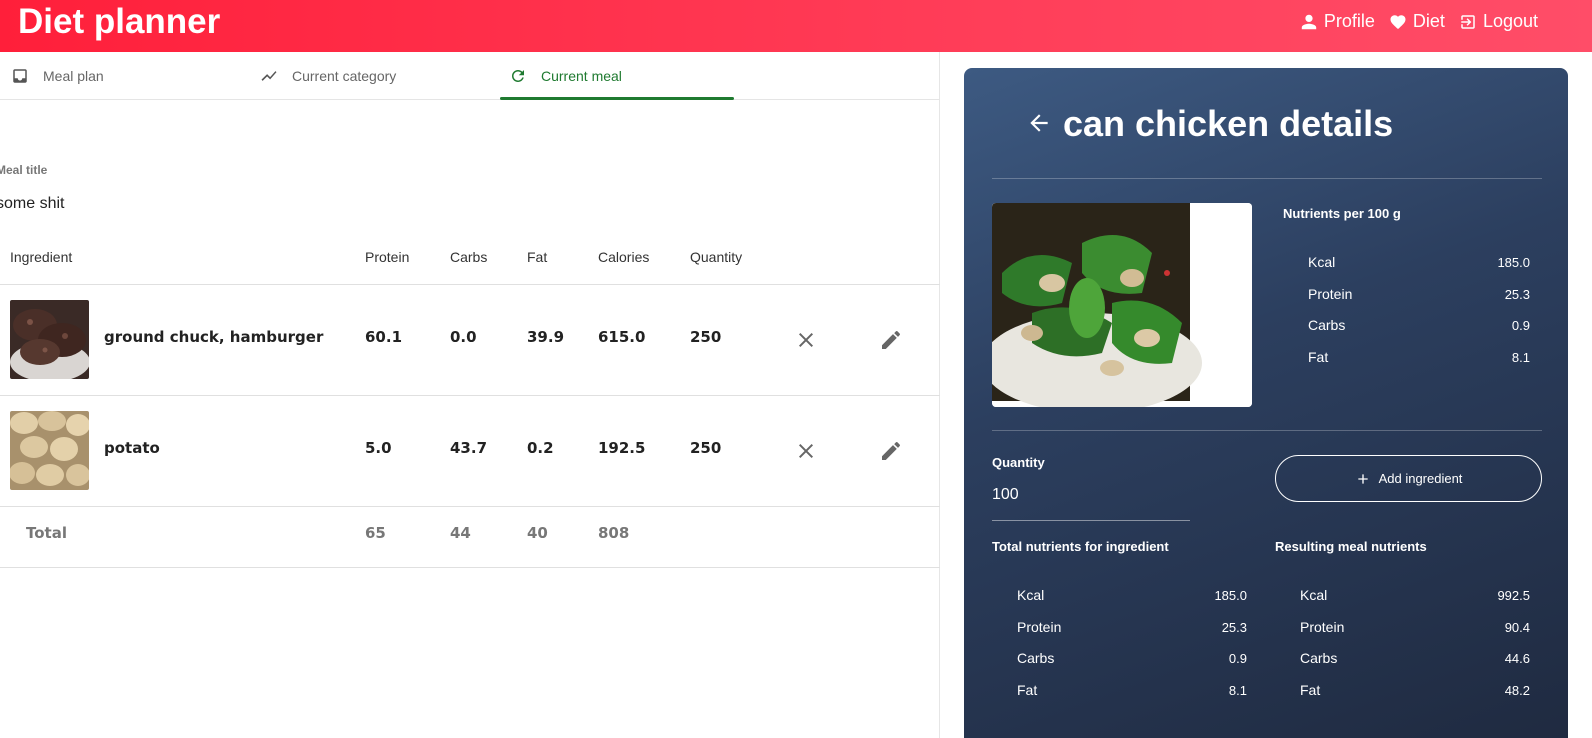 This screenshot has height=738, width=1592. What do you see at coordinates (1005, 495) in the screenshot?
I see `quantity-input: 100` at bounding box center [1005, 495].